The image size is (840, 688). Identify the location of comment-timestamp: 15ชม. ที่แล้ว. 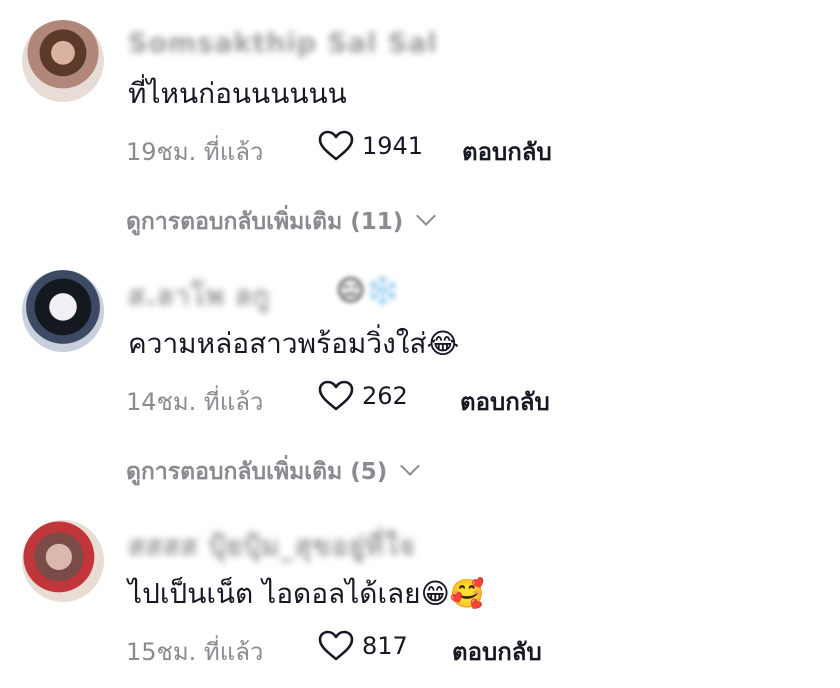
(195, 652).